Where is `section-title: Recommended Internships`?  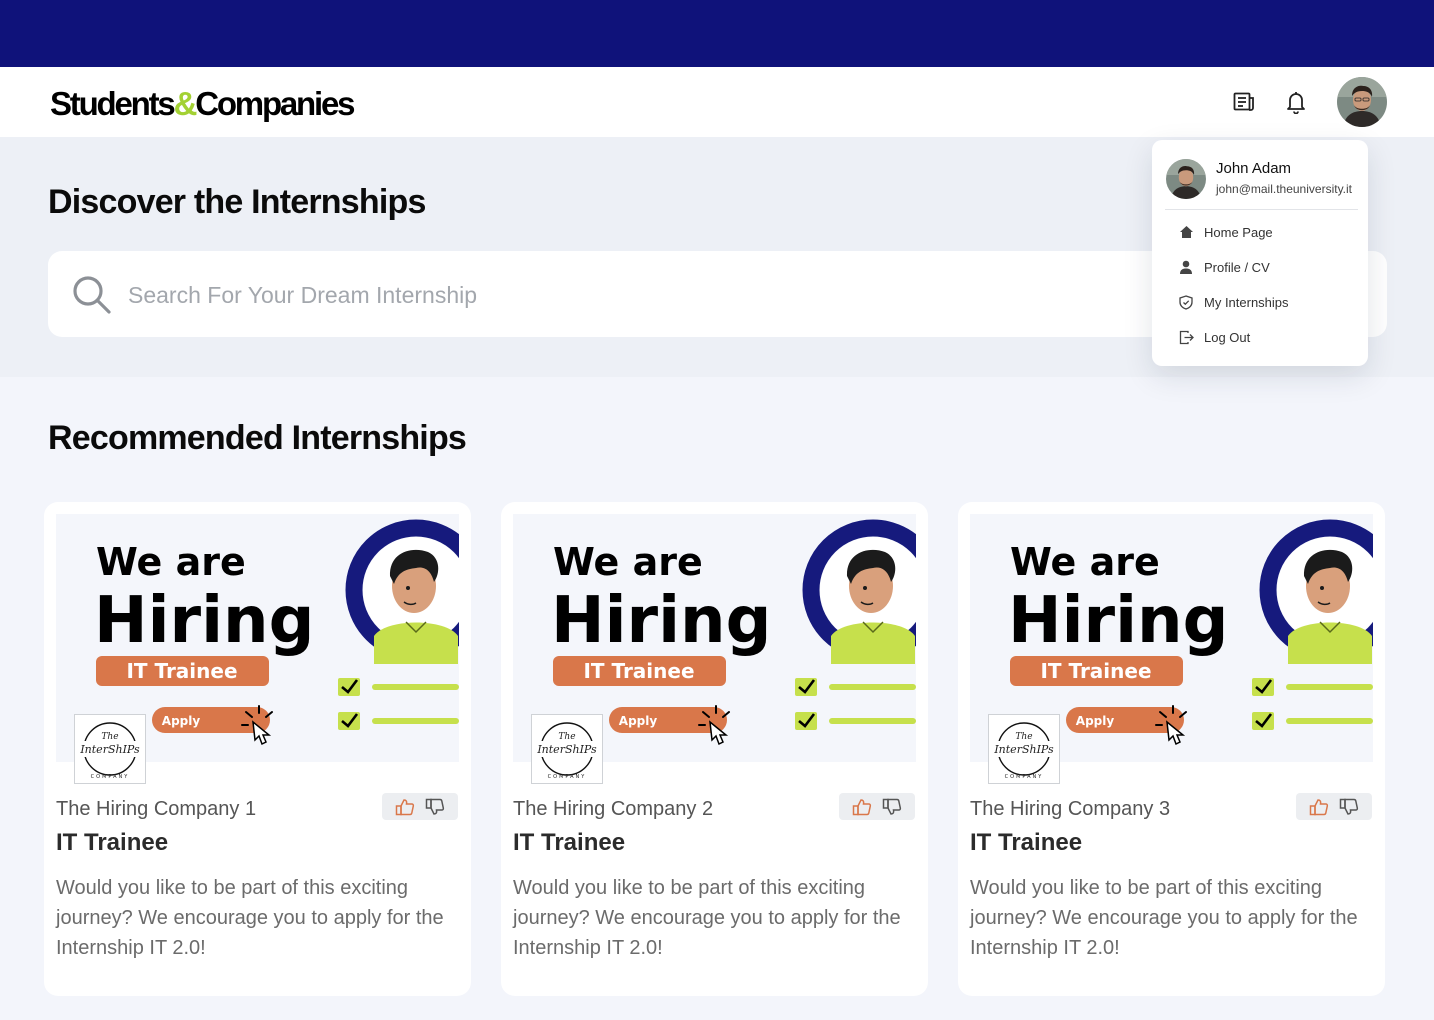 section-title: Recommended Internships is located at coordinates (257, 438).